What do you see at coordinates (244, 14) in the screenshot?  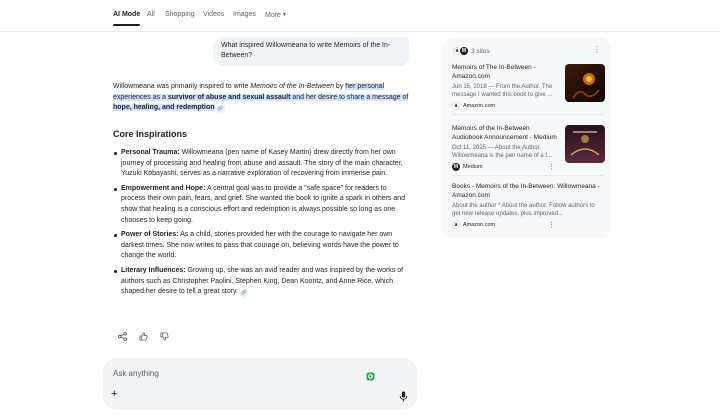 I see `tab-images: Images` at bounding box center [244, 14].